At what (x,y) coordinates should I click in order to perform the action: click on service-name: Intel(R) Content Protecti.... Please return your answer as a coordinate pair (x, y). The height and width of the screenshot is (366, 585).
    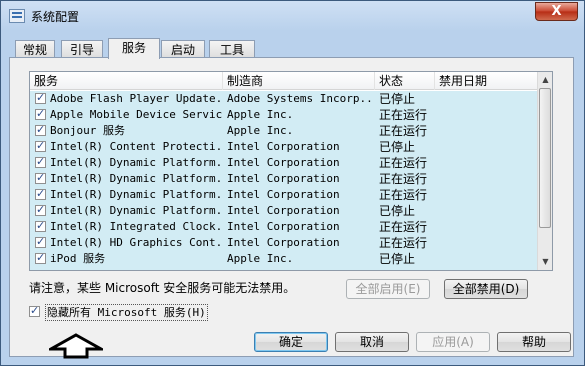
    Looking at the image, I should click on (136, 146).